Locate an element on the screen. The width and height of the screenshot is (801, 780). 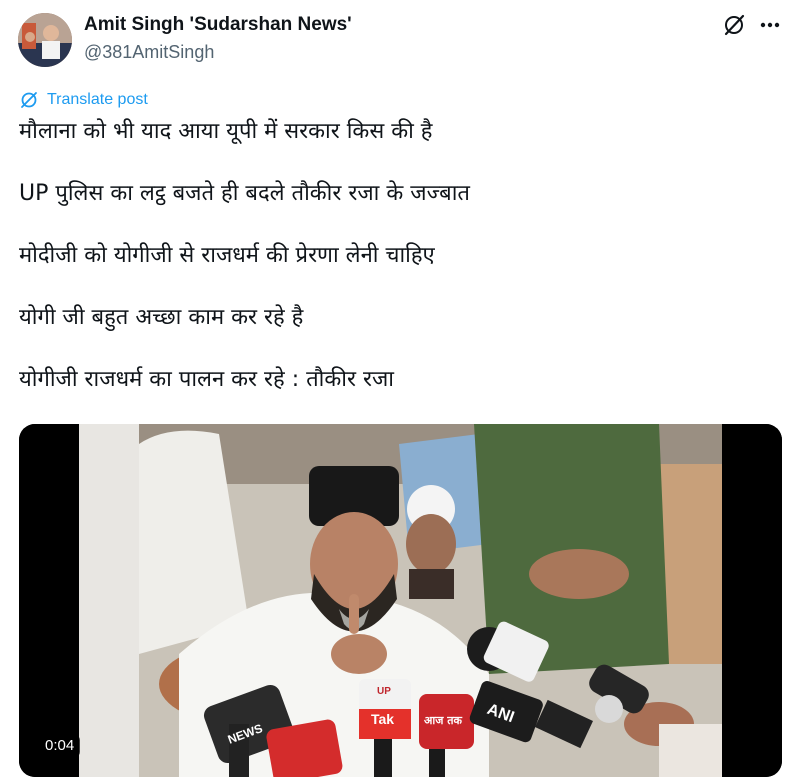
grok-icon is located at coordinates (734, 25).